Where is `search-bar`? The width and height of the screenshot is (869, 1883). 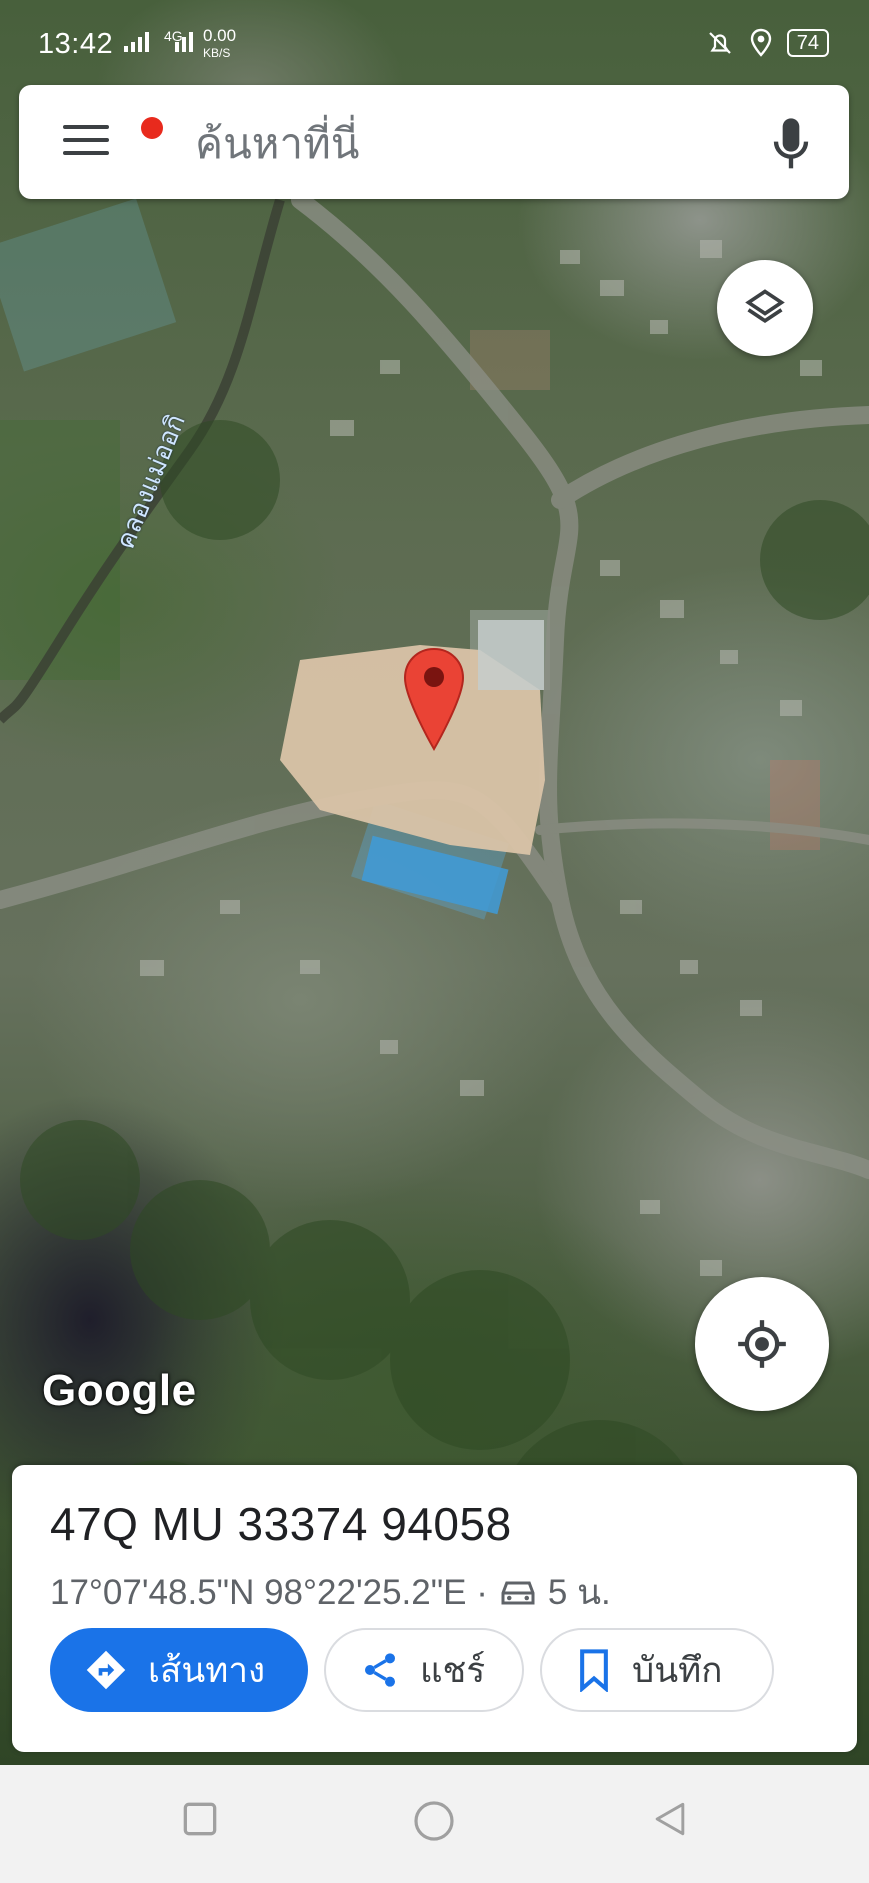 search-bar is located at coordinates (434, 142).